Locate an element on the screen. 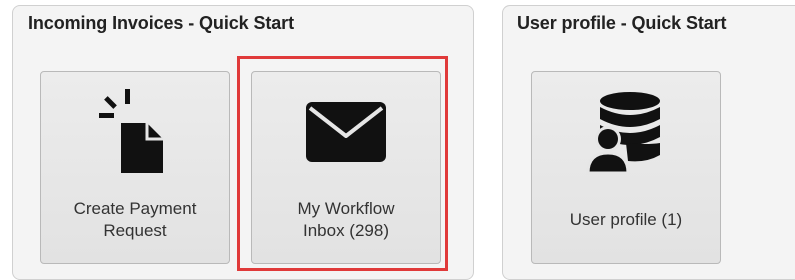 The image size is (795, 280). tile-label-line2: Request is located at coordinates (135, 230).